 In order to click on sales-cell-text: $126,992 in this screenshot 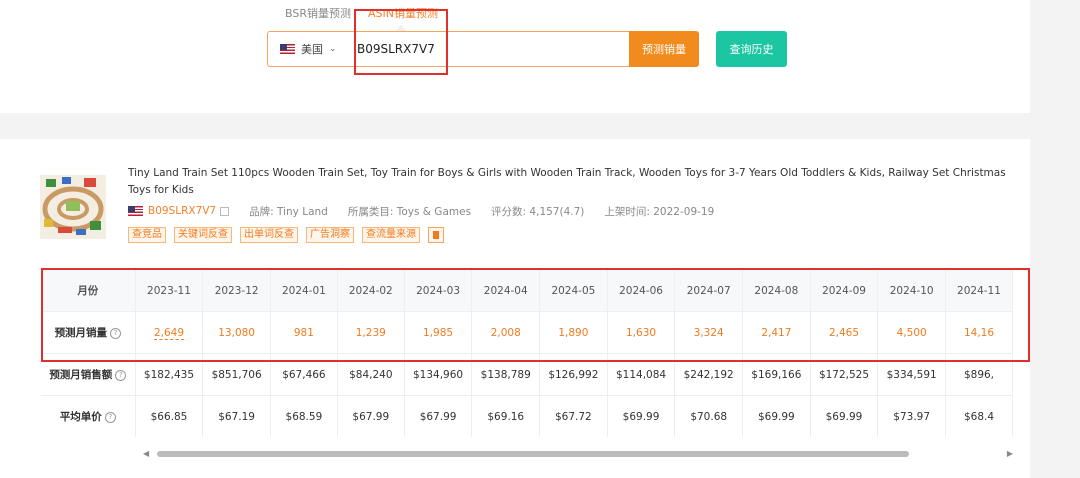, I will do `click(573, 374)`.